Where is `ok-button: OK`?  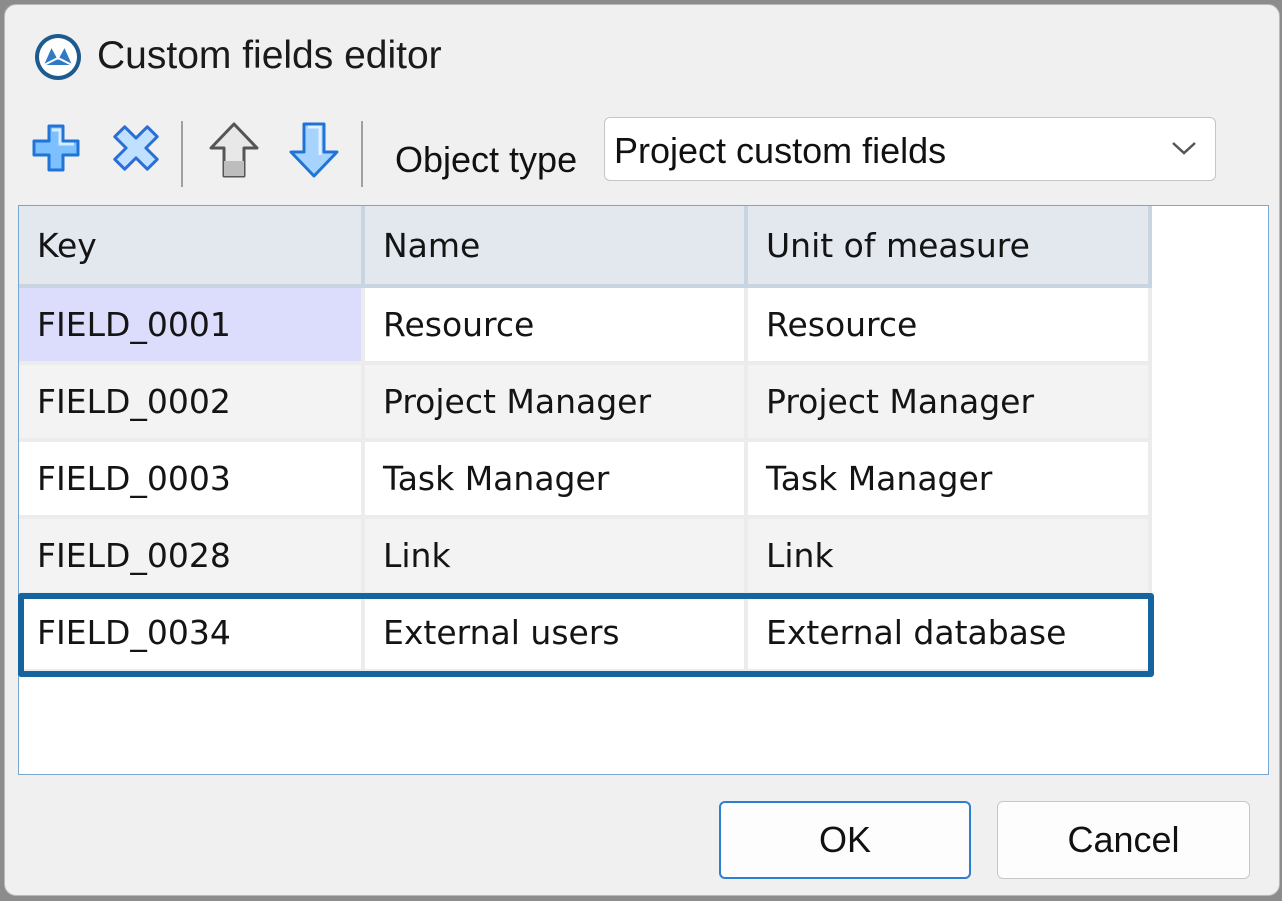
ok-button: OK is located at coordinates (845, 840).